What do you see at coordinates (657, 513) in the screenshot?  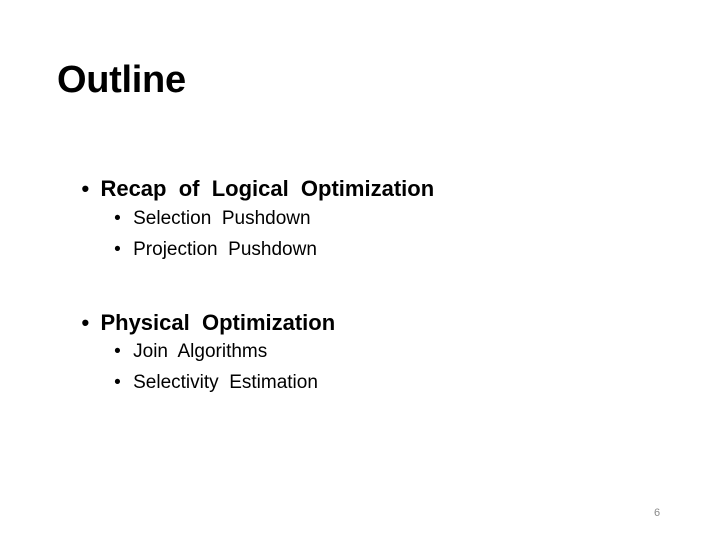 I see `page-number: 6` at bounding box center [657, 513].